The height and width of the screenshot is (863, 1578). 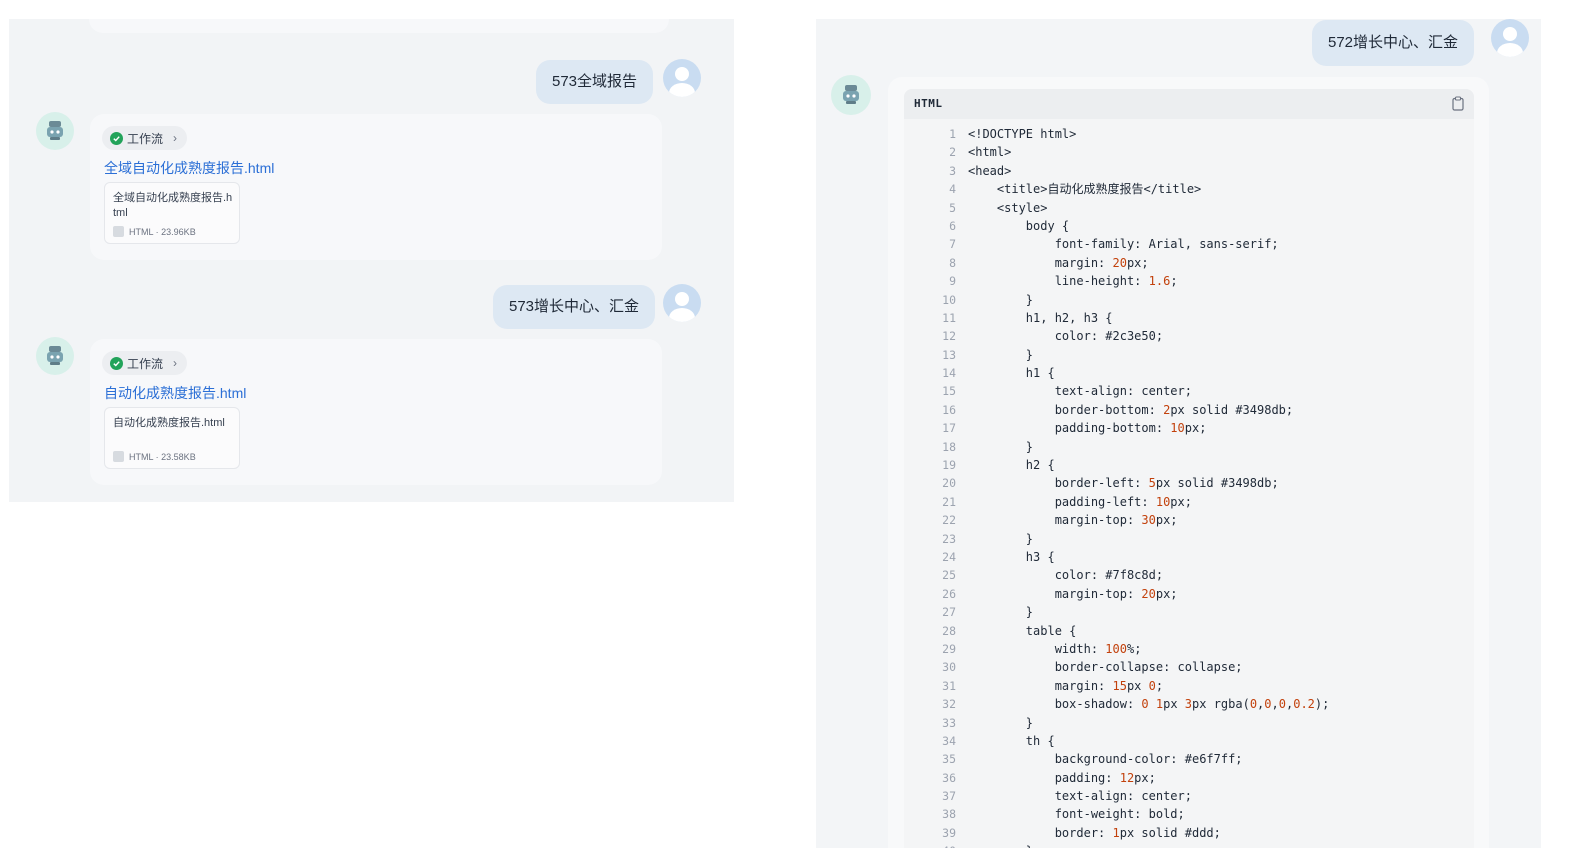 What do you see at coordinates (1458, 103) in the screenshot?
I see `clipboard-icon` at bounding box center [1458, 103].